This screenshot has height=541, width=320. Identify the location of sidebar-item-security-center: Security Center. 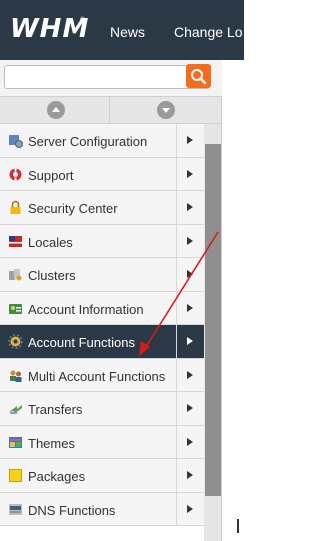
(102, 208).